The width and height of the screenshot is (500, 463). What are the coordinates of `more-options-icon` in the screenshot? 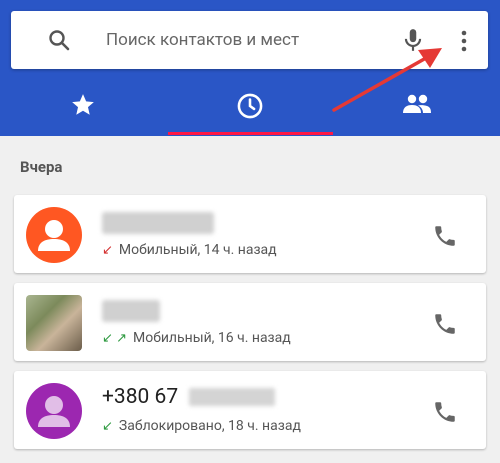 It's located at (464, 41).